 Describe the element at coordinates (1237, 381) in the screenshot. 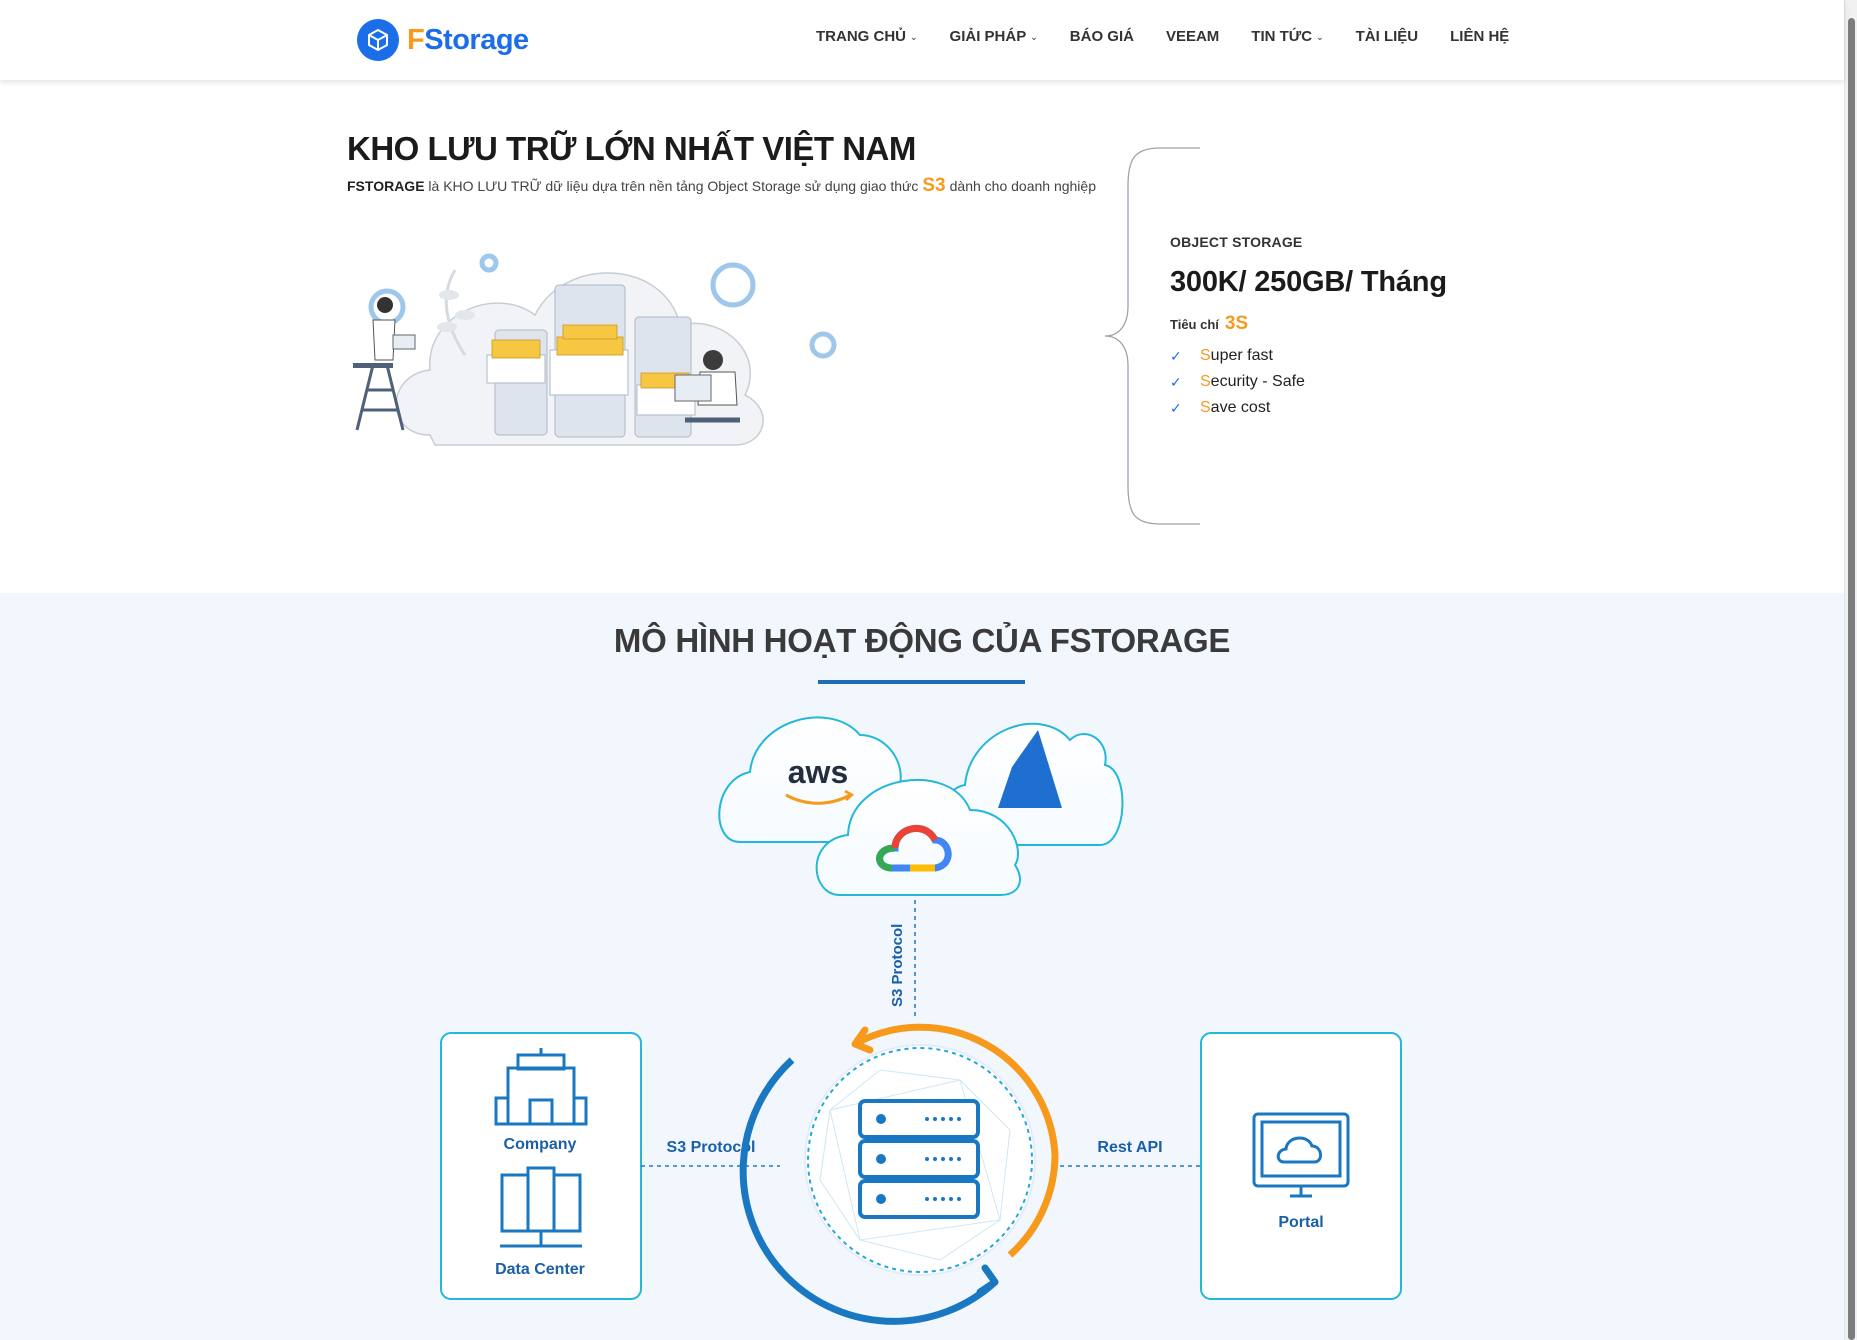

I see `feature-item: ✓ Security - Safe` at that location.